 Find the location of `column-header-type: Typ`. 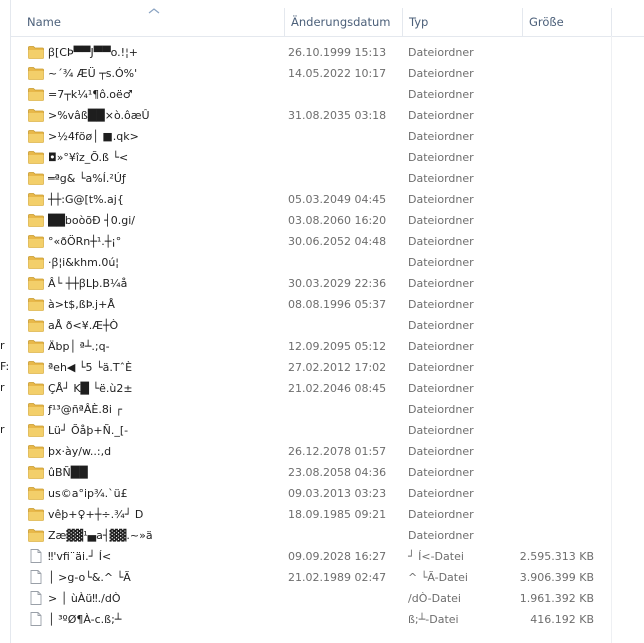

column-header-type: Typ is located at coordinates (463, 22).